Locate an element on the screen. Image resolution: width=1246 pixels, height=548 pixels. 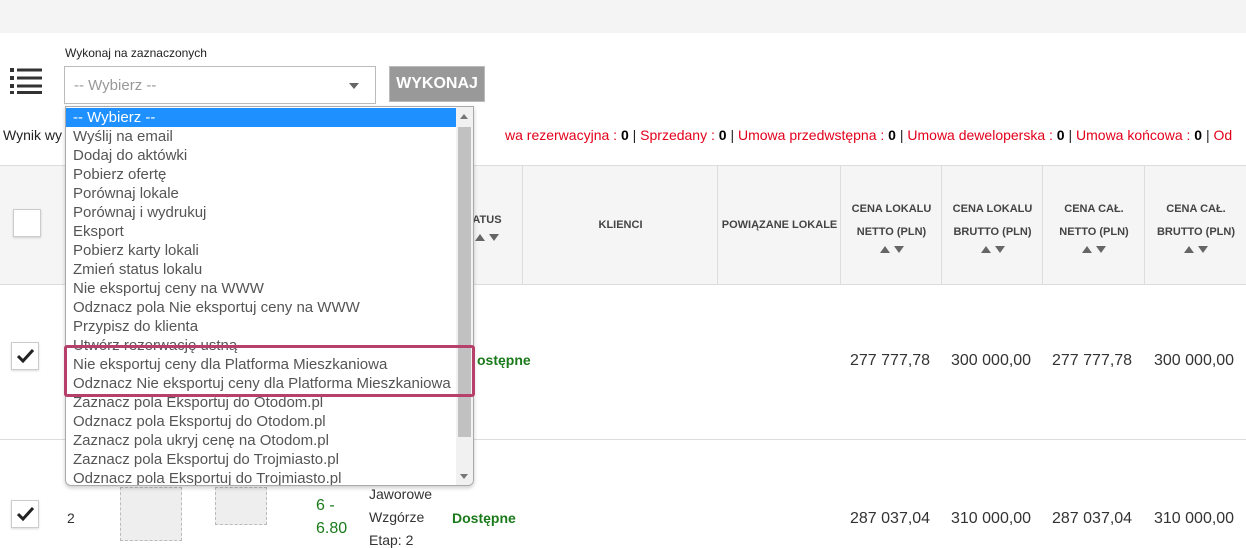
column-header-net-price: CENA LOKALU NETTO (PLN) is located at coordinates (891, 225).